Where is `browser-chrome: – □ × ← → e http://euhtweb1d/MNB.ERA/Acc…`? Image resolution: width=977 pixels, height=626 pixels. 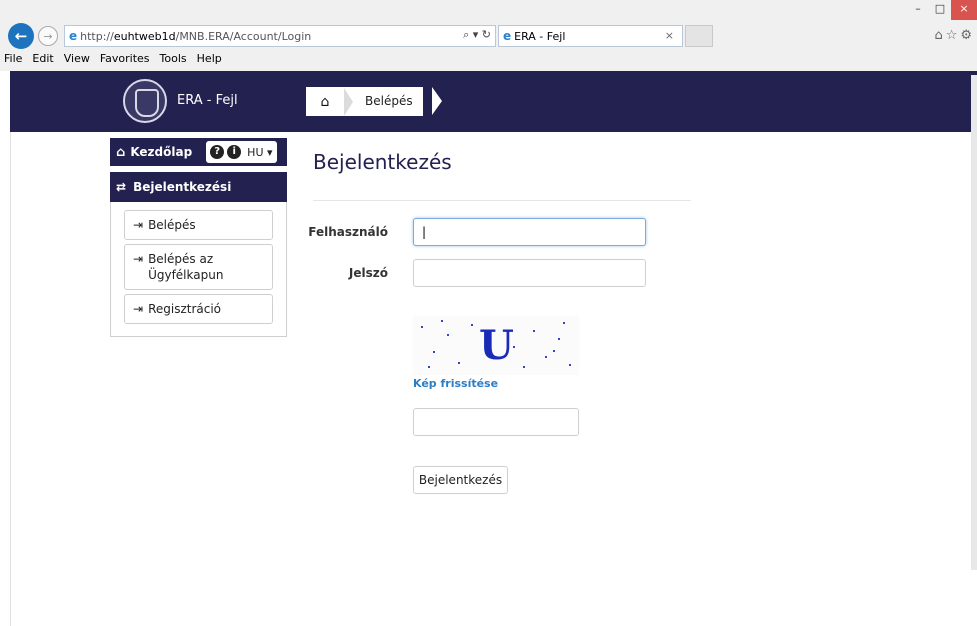
browser-chrome: – □ × ← → e http://euhtweb1d/MNB.ERA/Acc… is located at coordinates (488, 35).